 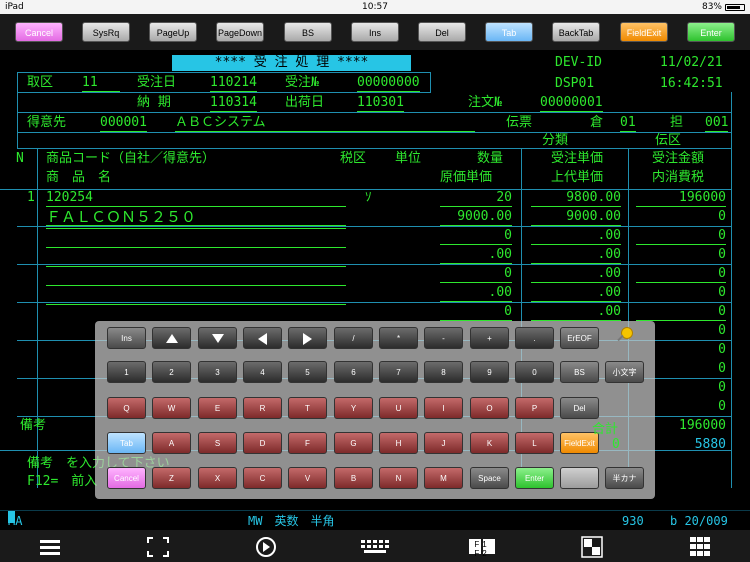 What do you see at coordinates (101, 83) in the screenshot?
I see `torikubun-field: 11` at bounding box center [101, 83].